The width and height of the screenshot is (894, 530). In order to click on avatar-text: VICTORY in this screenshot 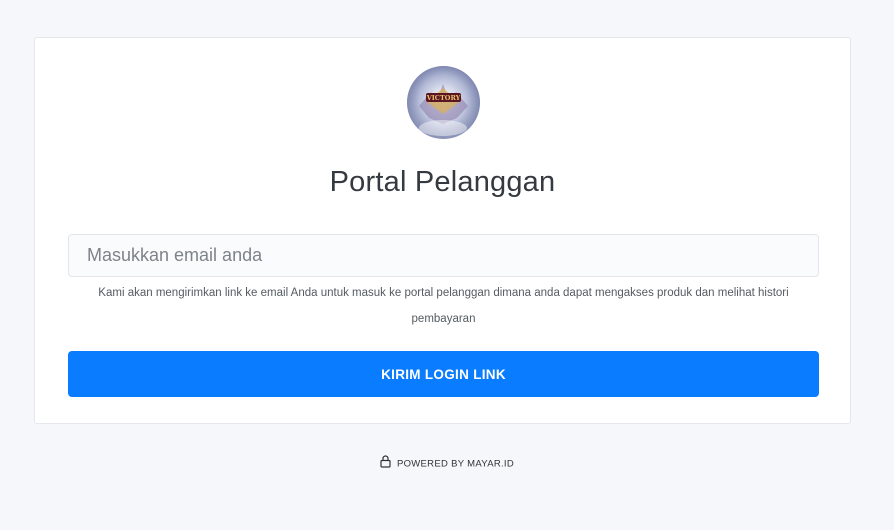, I will do `click(443, 98)`.